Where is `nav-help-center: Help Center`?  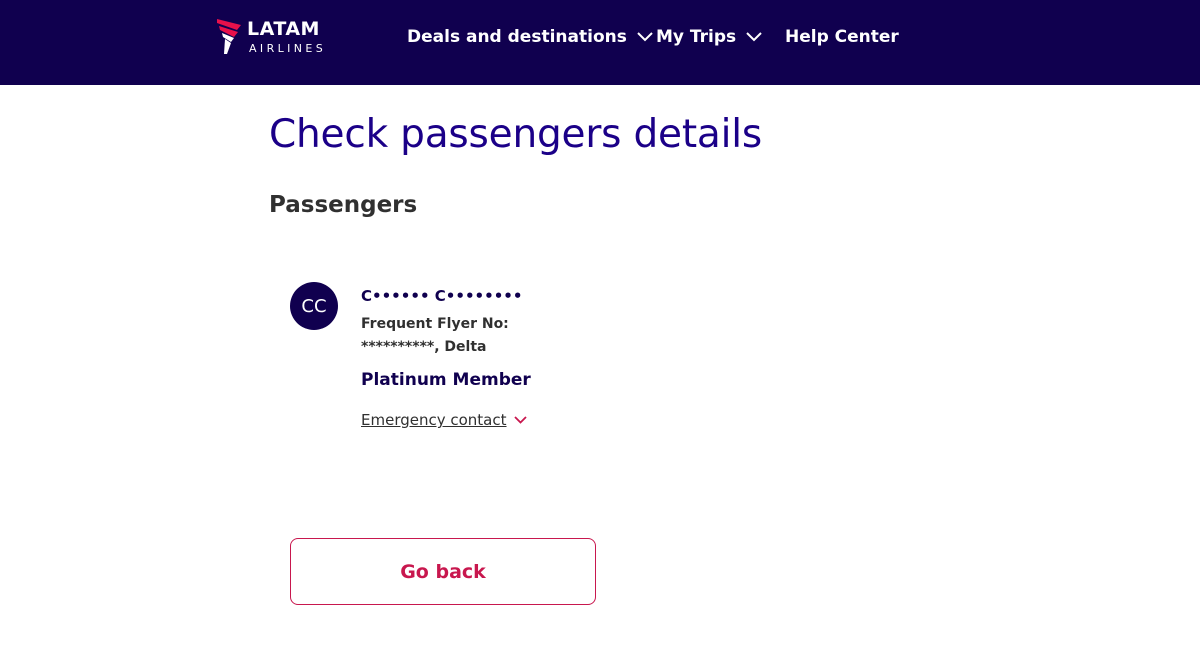
nav-help-center: Help Center is located at coordinates (842, 37).